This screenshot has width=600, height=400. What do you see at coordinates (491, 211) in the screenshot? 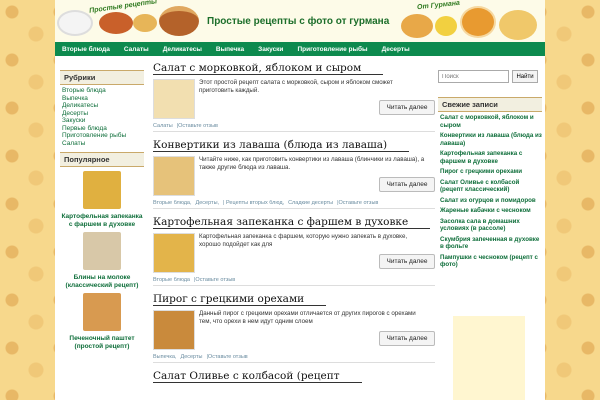
I see `recent-post-link: Жареные кабачки с чесноком` at bounding box center [491, 211].